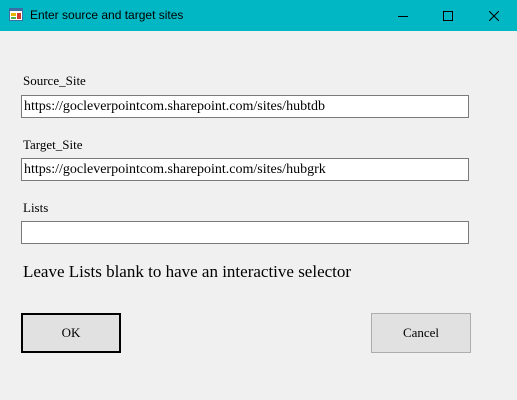 Image resolution: width=517 pixels, height=400 pixels. I want to click on app-icon, so click(16, 14).